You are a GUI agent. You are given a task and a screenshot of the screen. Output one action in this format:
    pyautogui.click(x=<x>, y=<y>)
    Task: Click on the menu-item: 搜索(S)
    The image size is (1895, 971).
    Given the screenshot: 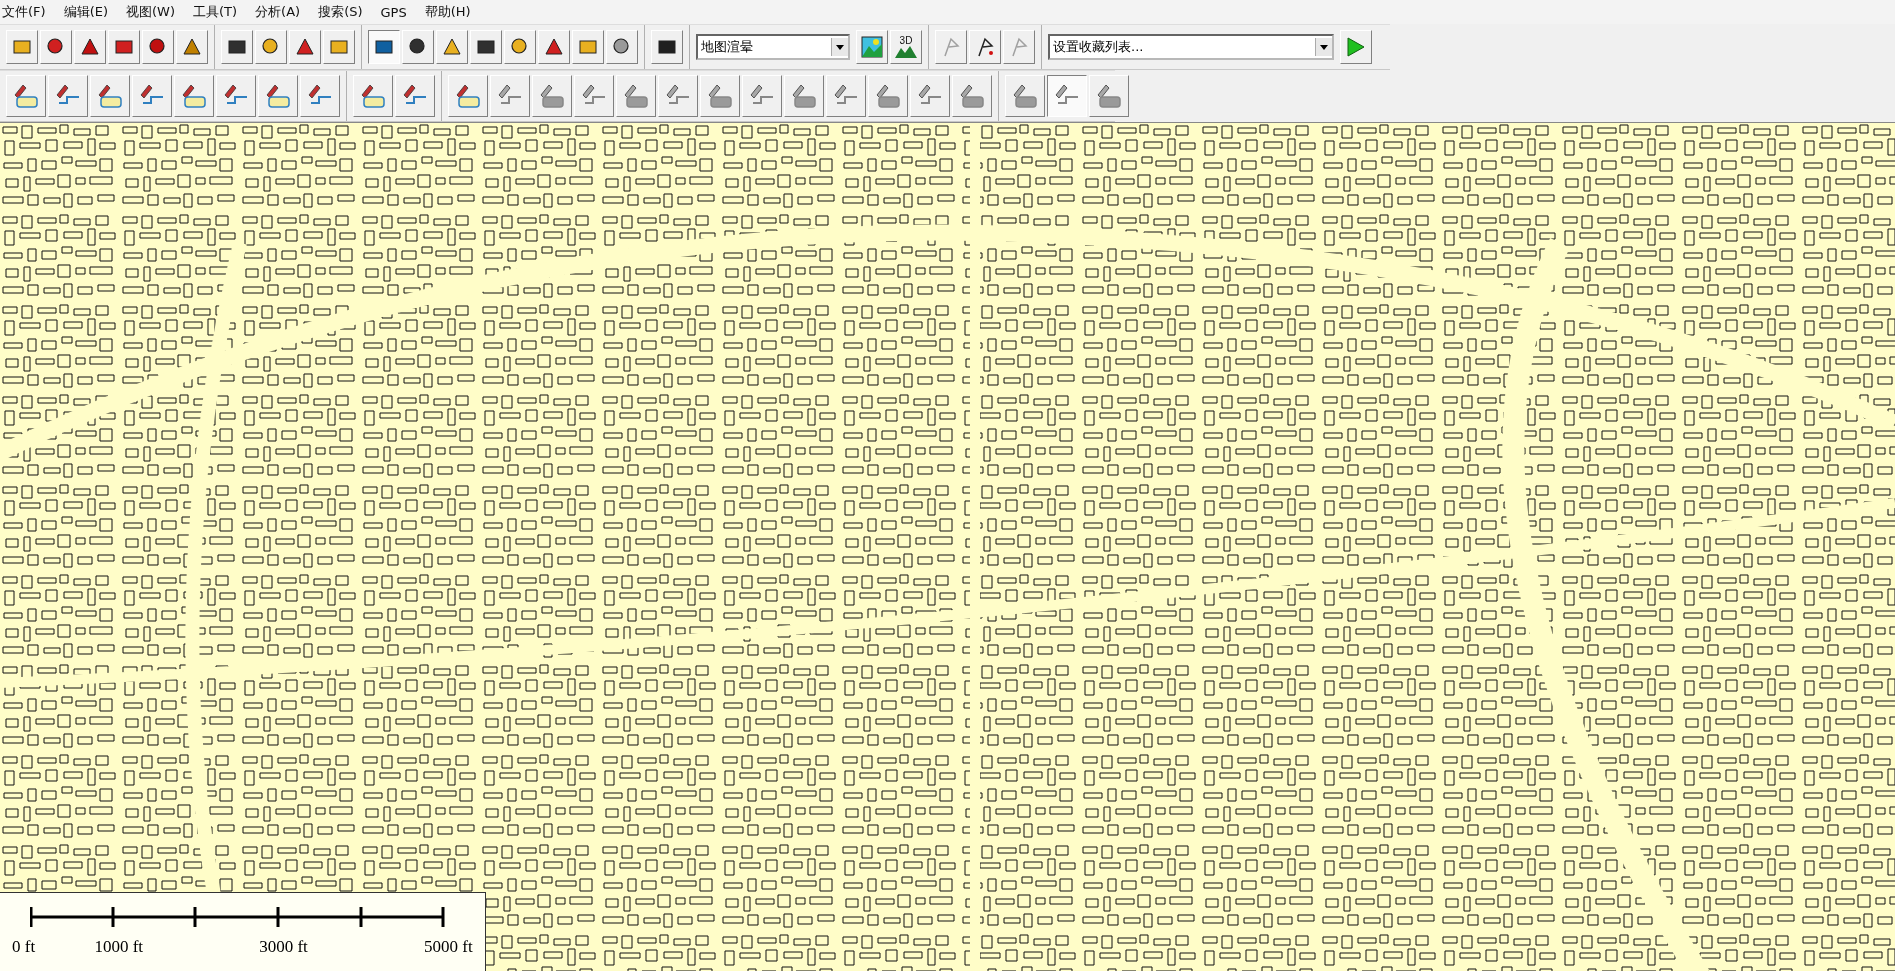 What is the action you would take?
    pyautogui.click(x=345, y=12)
    